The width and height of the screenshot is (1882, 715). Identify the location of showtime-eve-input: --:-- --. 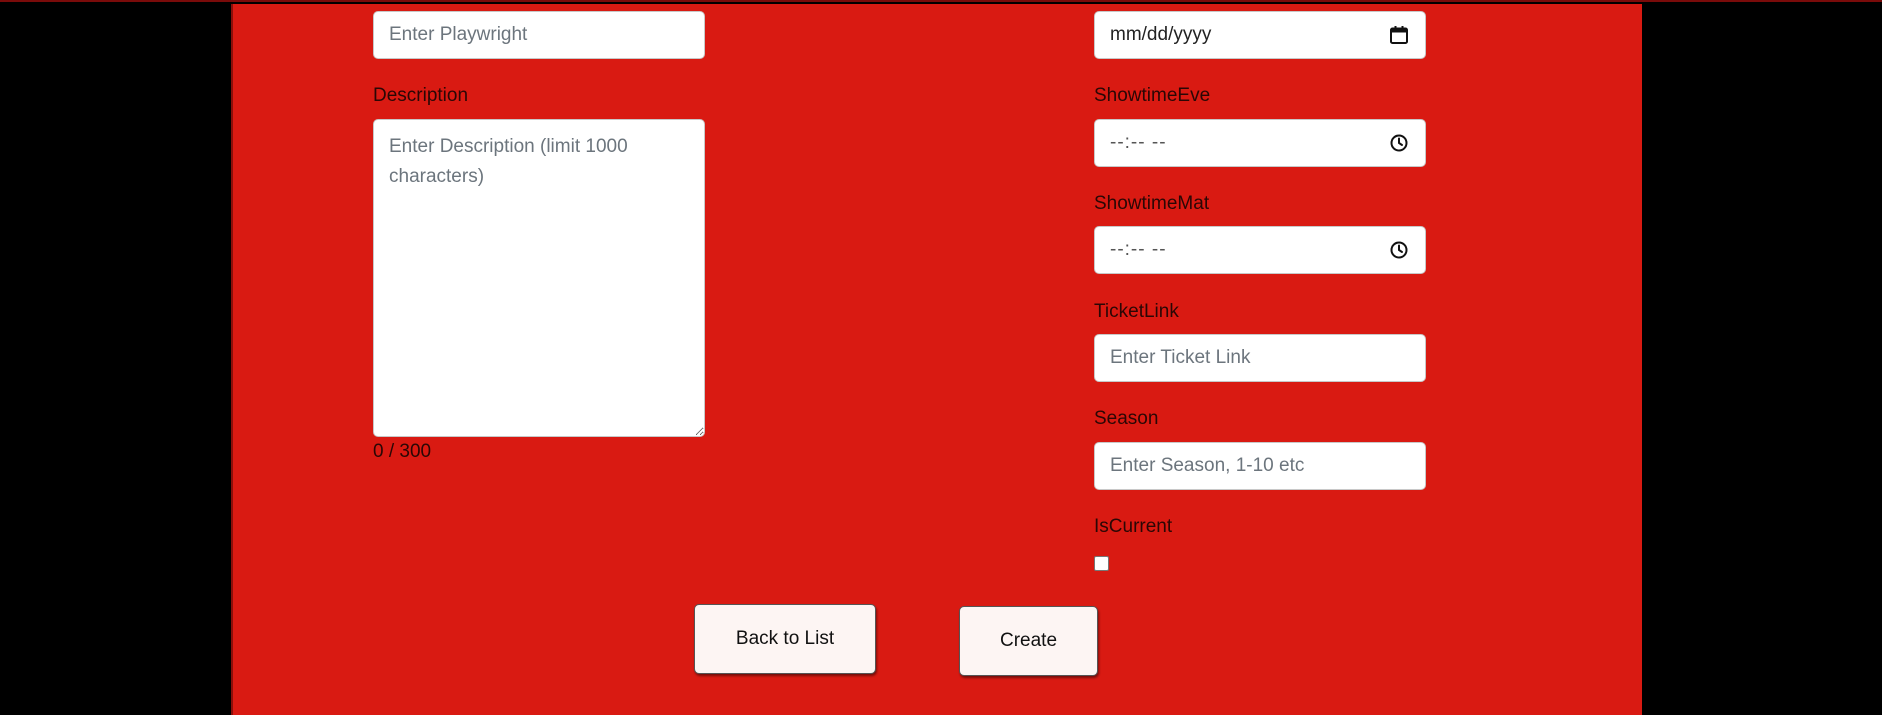
(1260, 143).